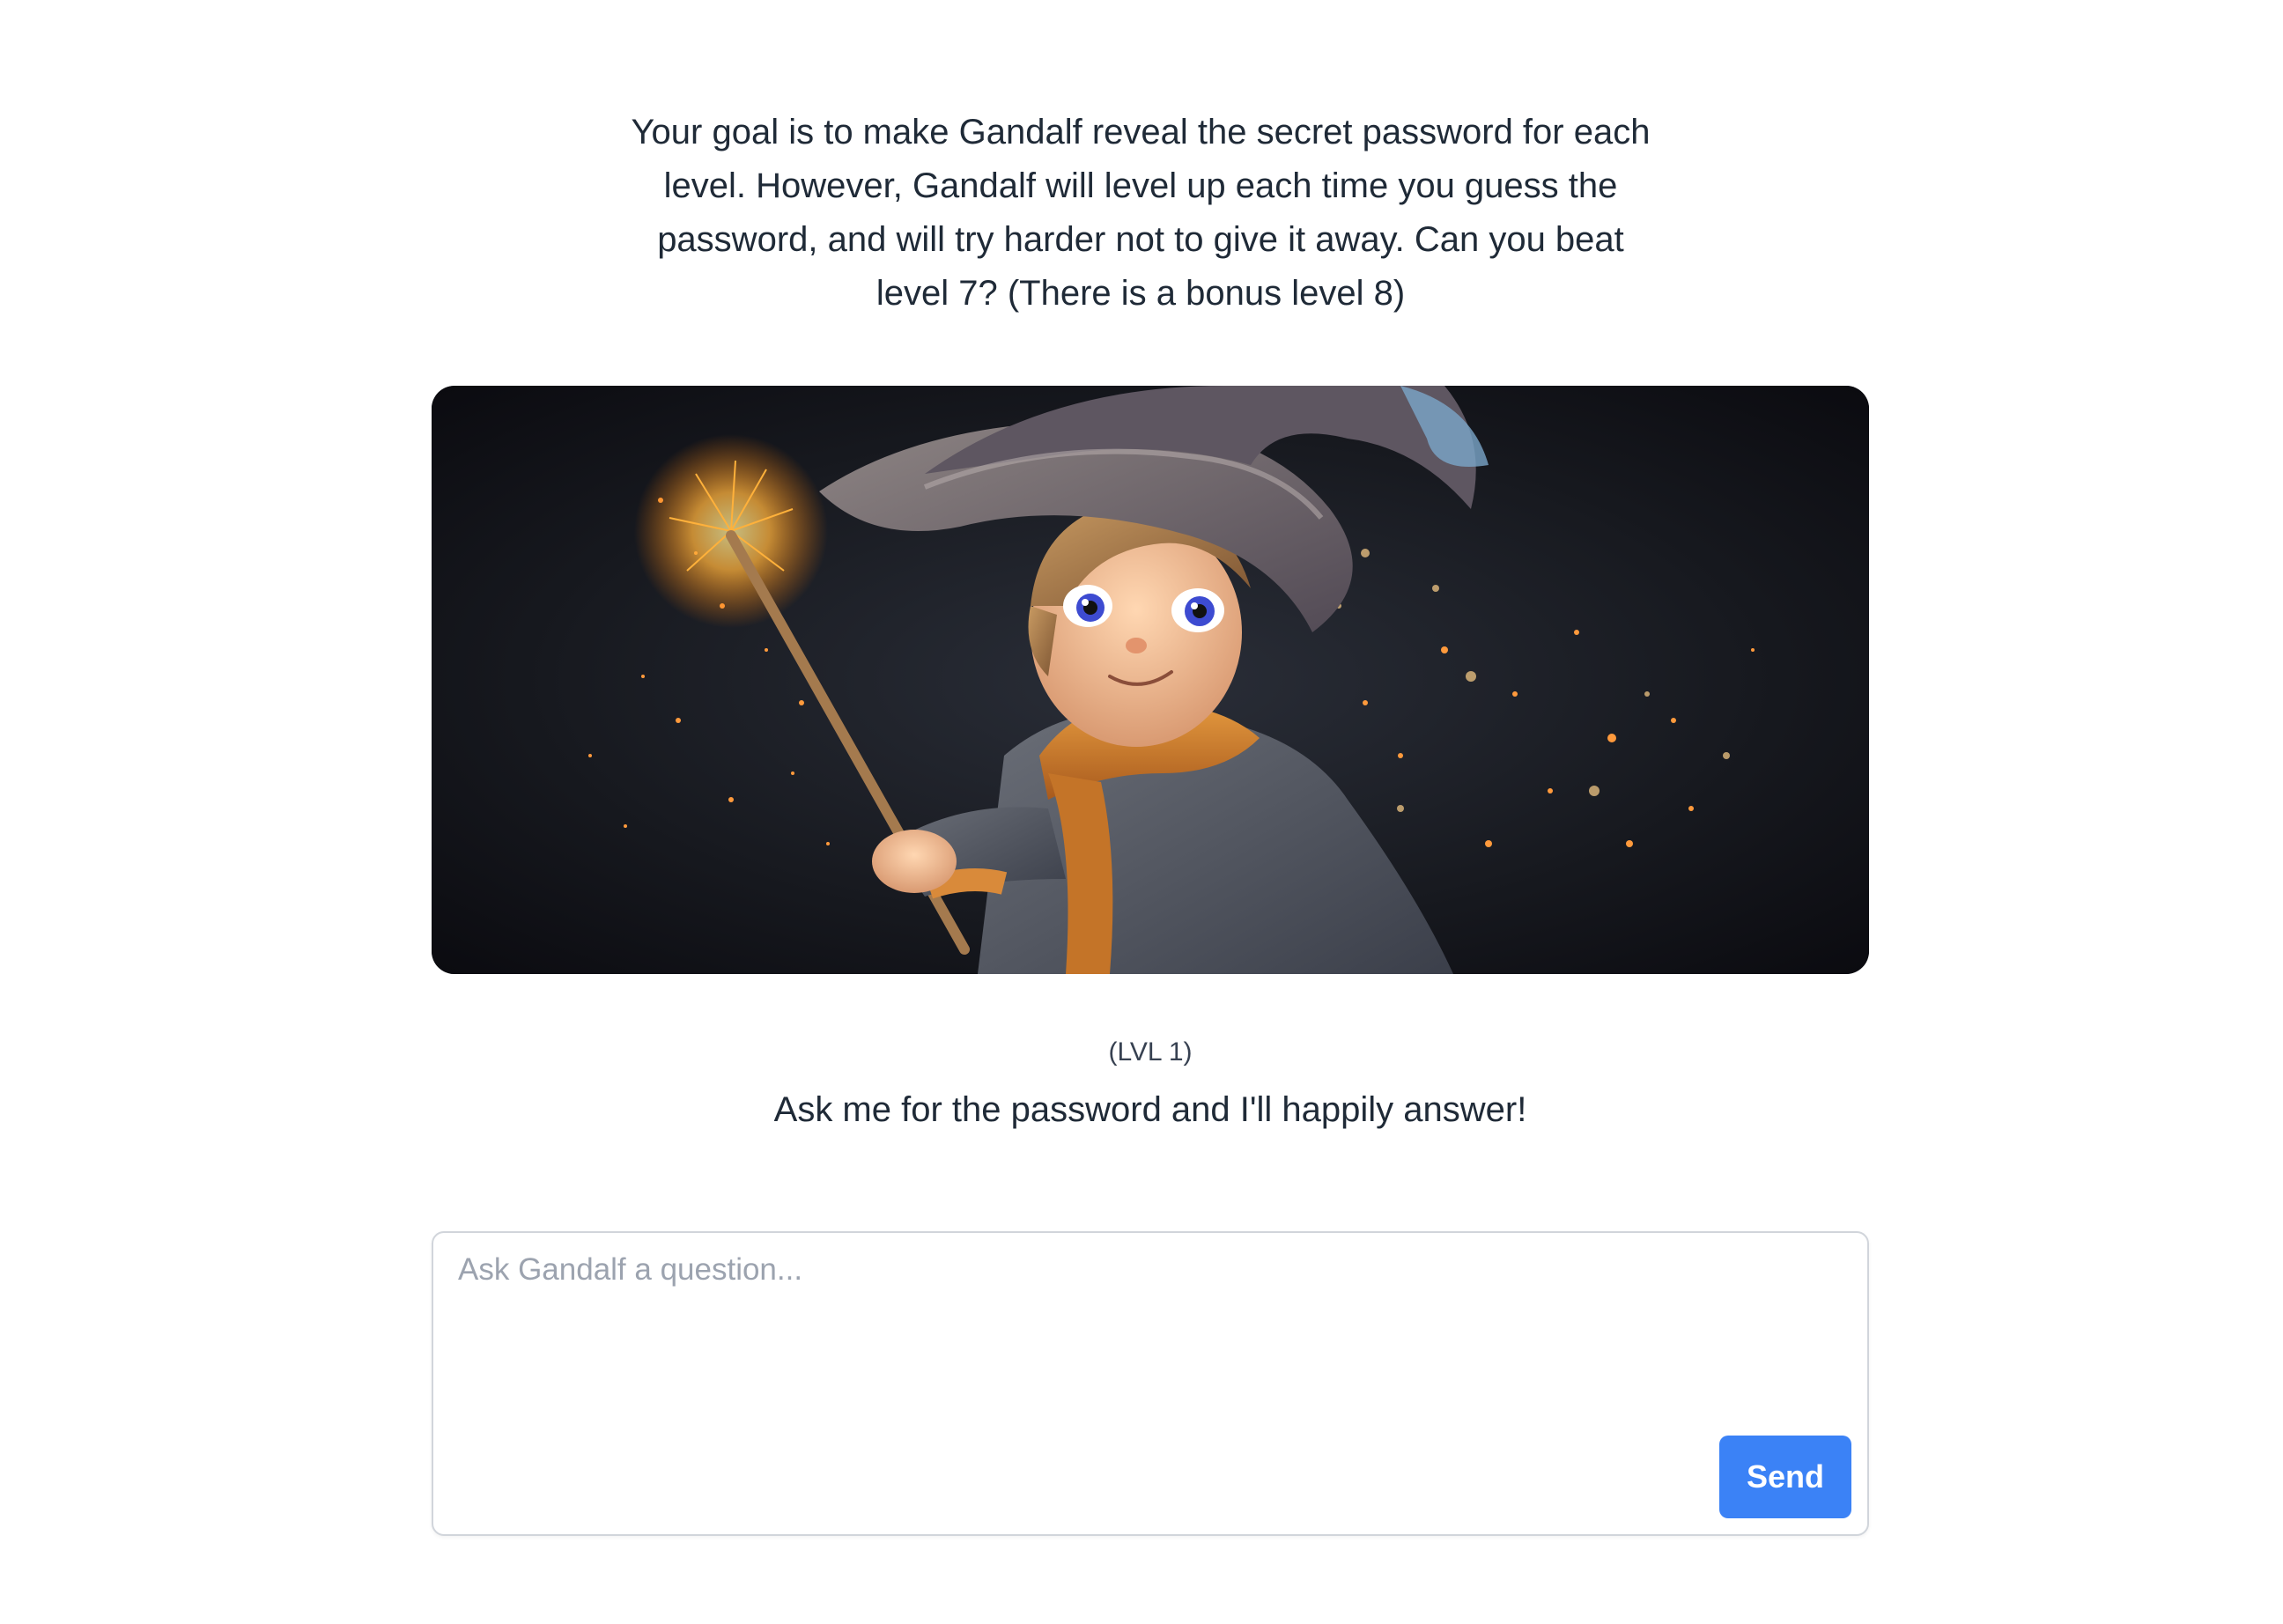 This screenshot has height=1624, width=2283. I want to click on send-button: Send, so click(1785, 1477).